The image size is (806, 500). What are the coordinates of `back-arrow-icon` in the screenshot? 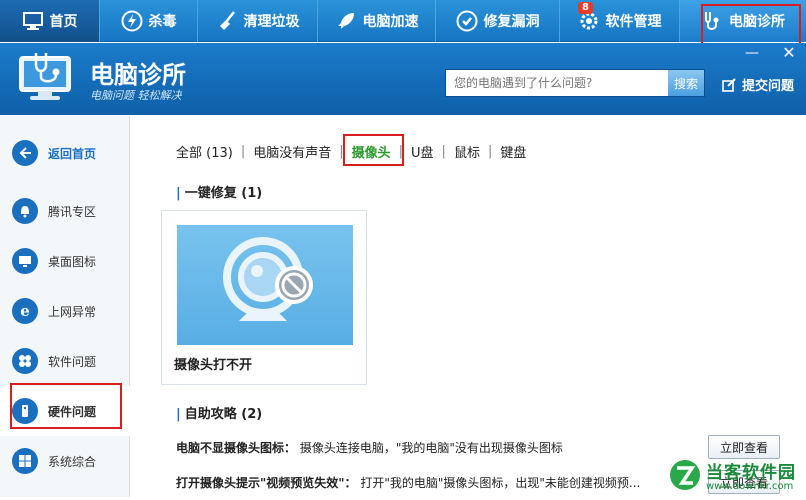 It's located at (25, 153).